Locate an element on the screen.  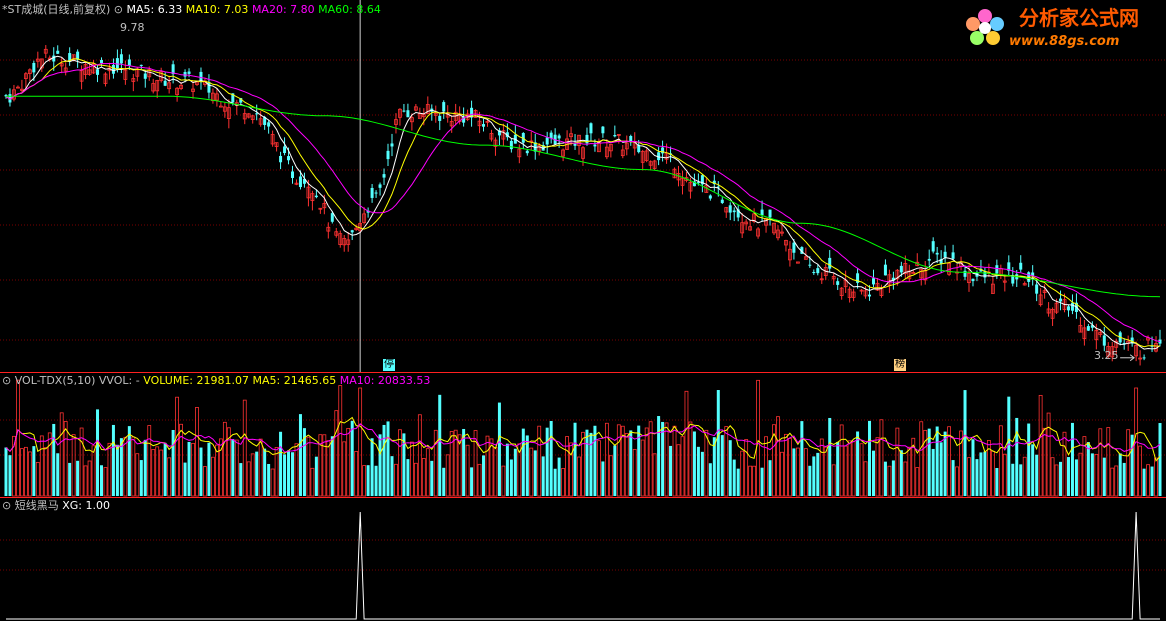
stock-title: *ST成城(日线,前复权) is located at coordinates (56, 9).